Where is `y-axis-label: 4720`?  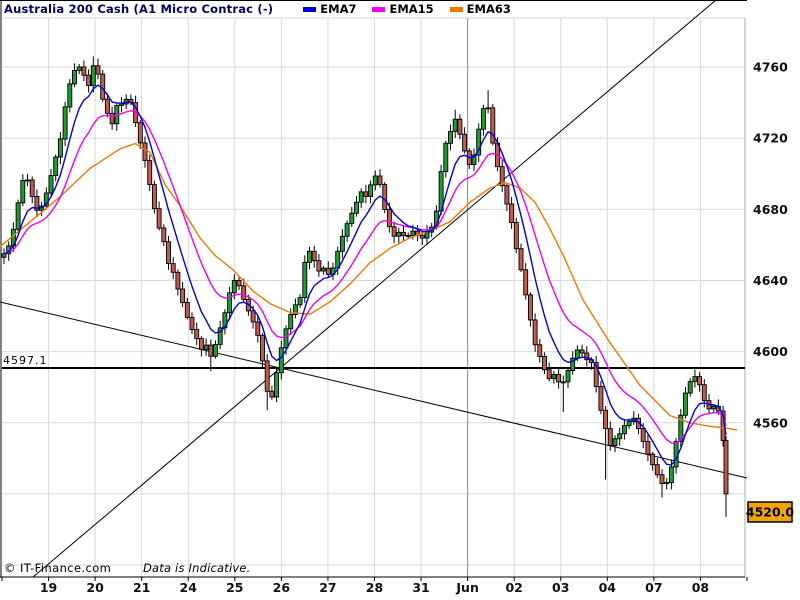 y-axis-label: 4720 is located at coordinates (770, 138).